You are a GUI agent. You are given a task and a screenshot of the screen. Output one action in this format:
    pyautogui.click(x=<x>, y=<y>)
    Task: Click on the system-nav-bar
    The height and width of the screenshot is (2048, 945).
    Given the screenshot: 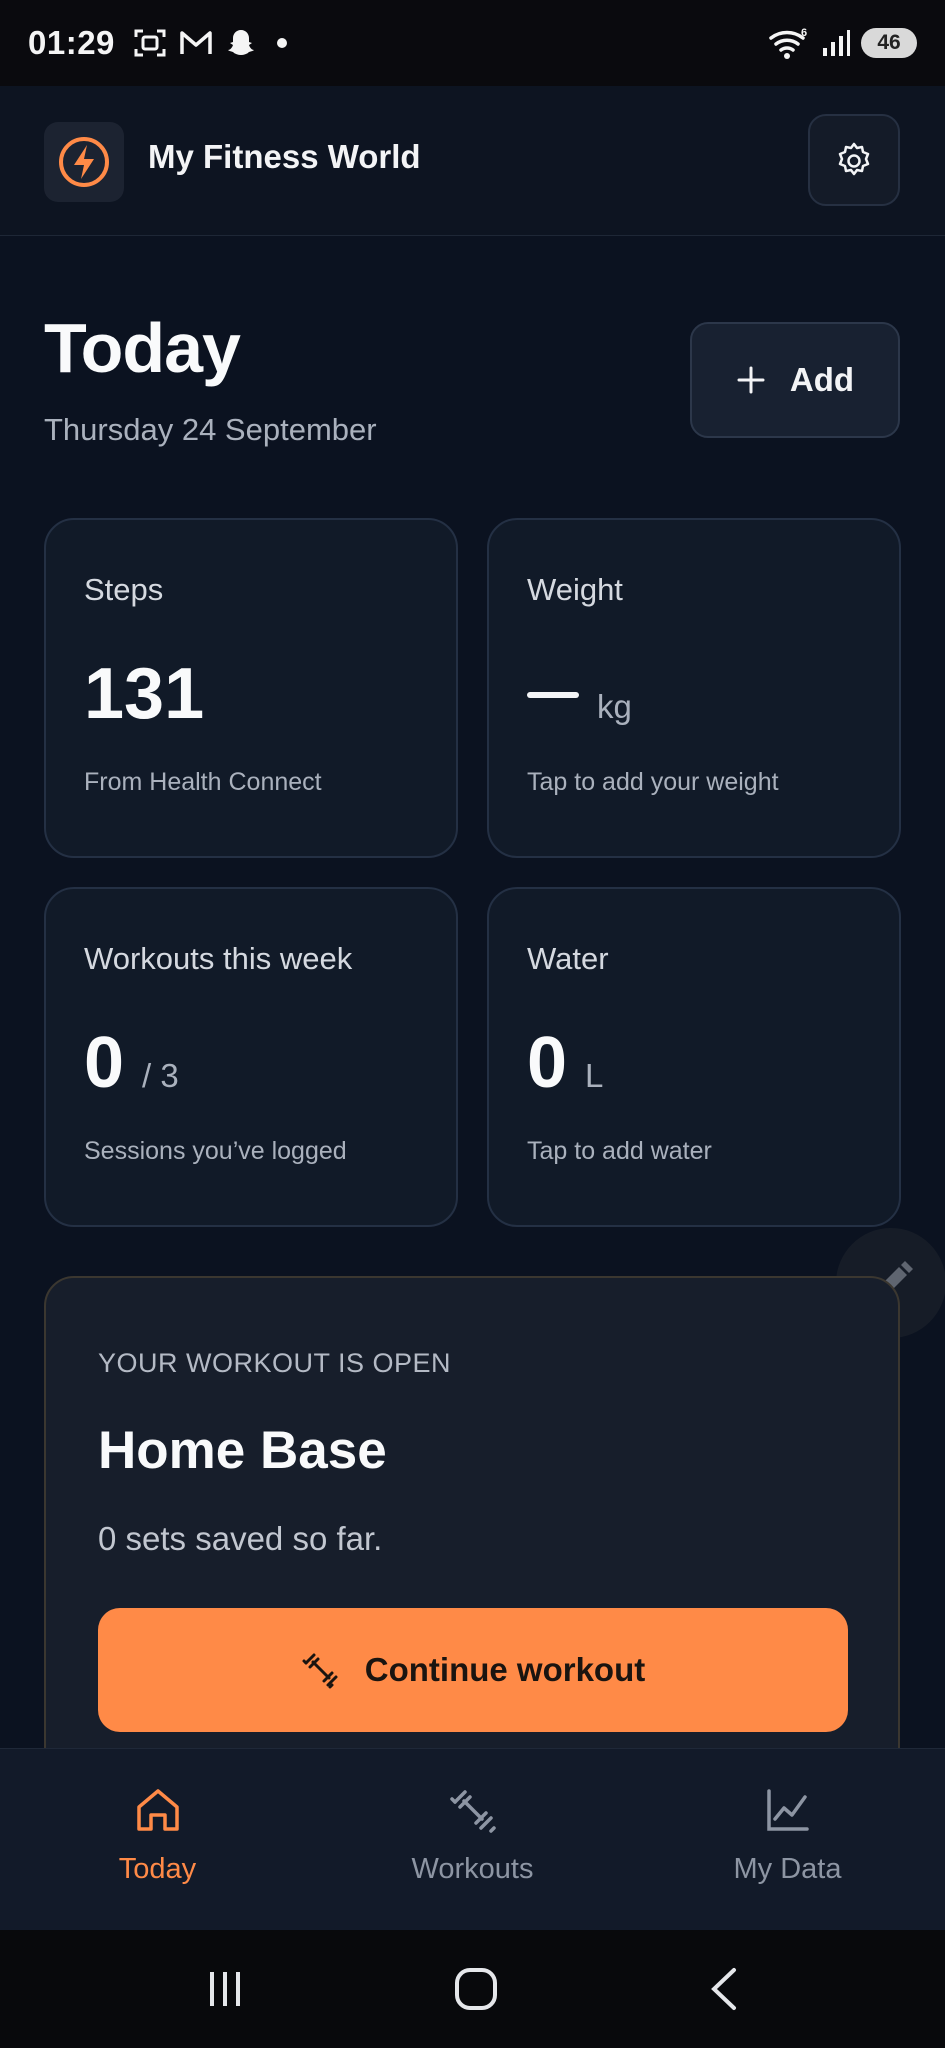 What is the action you would take?
    pyautogui.click(x=472, y=1989)
    